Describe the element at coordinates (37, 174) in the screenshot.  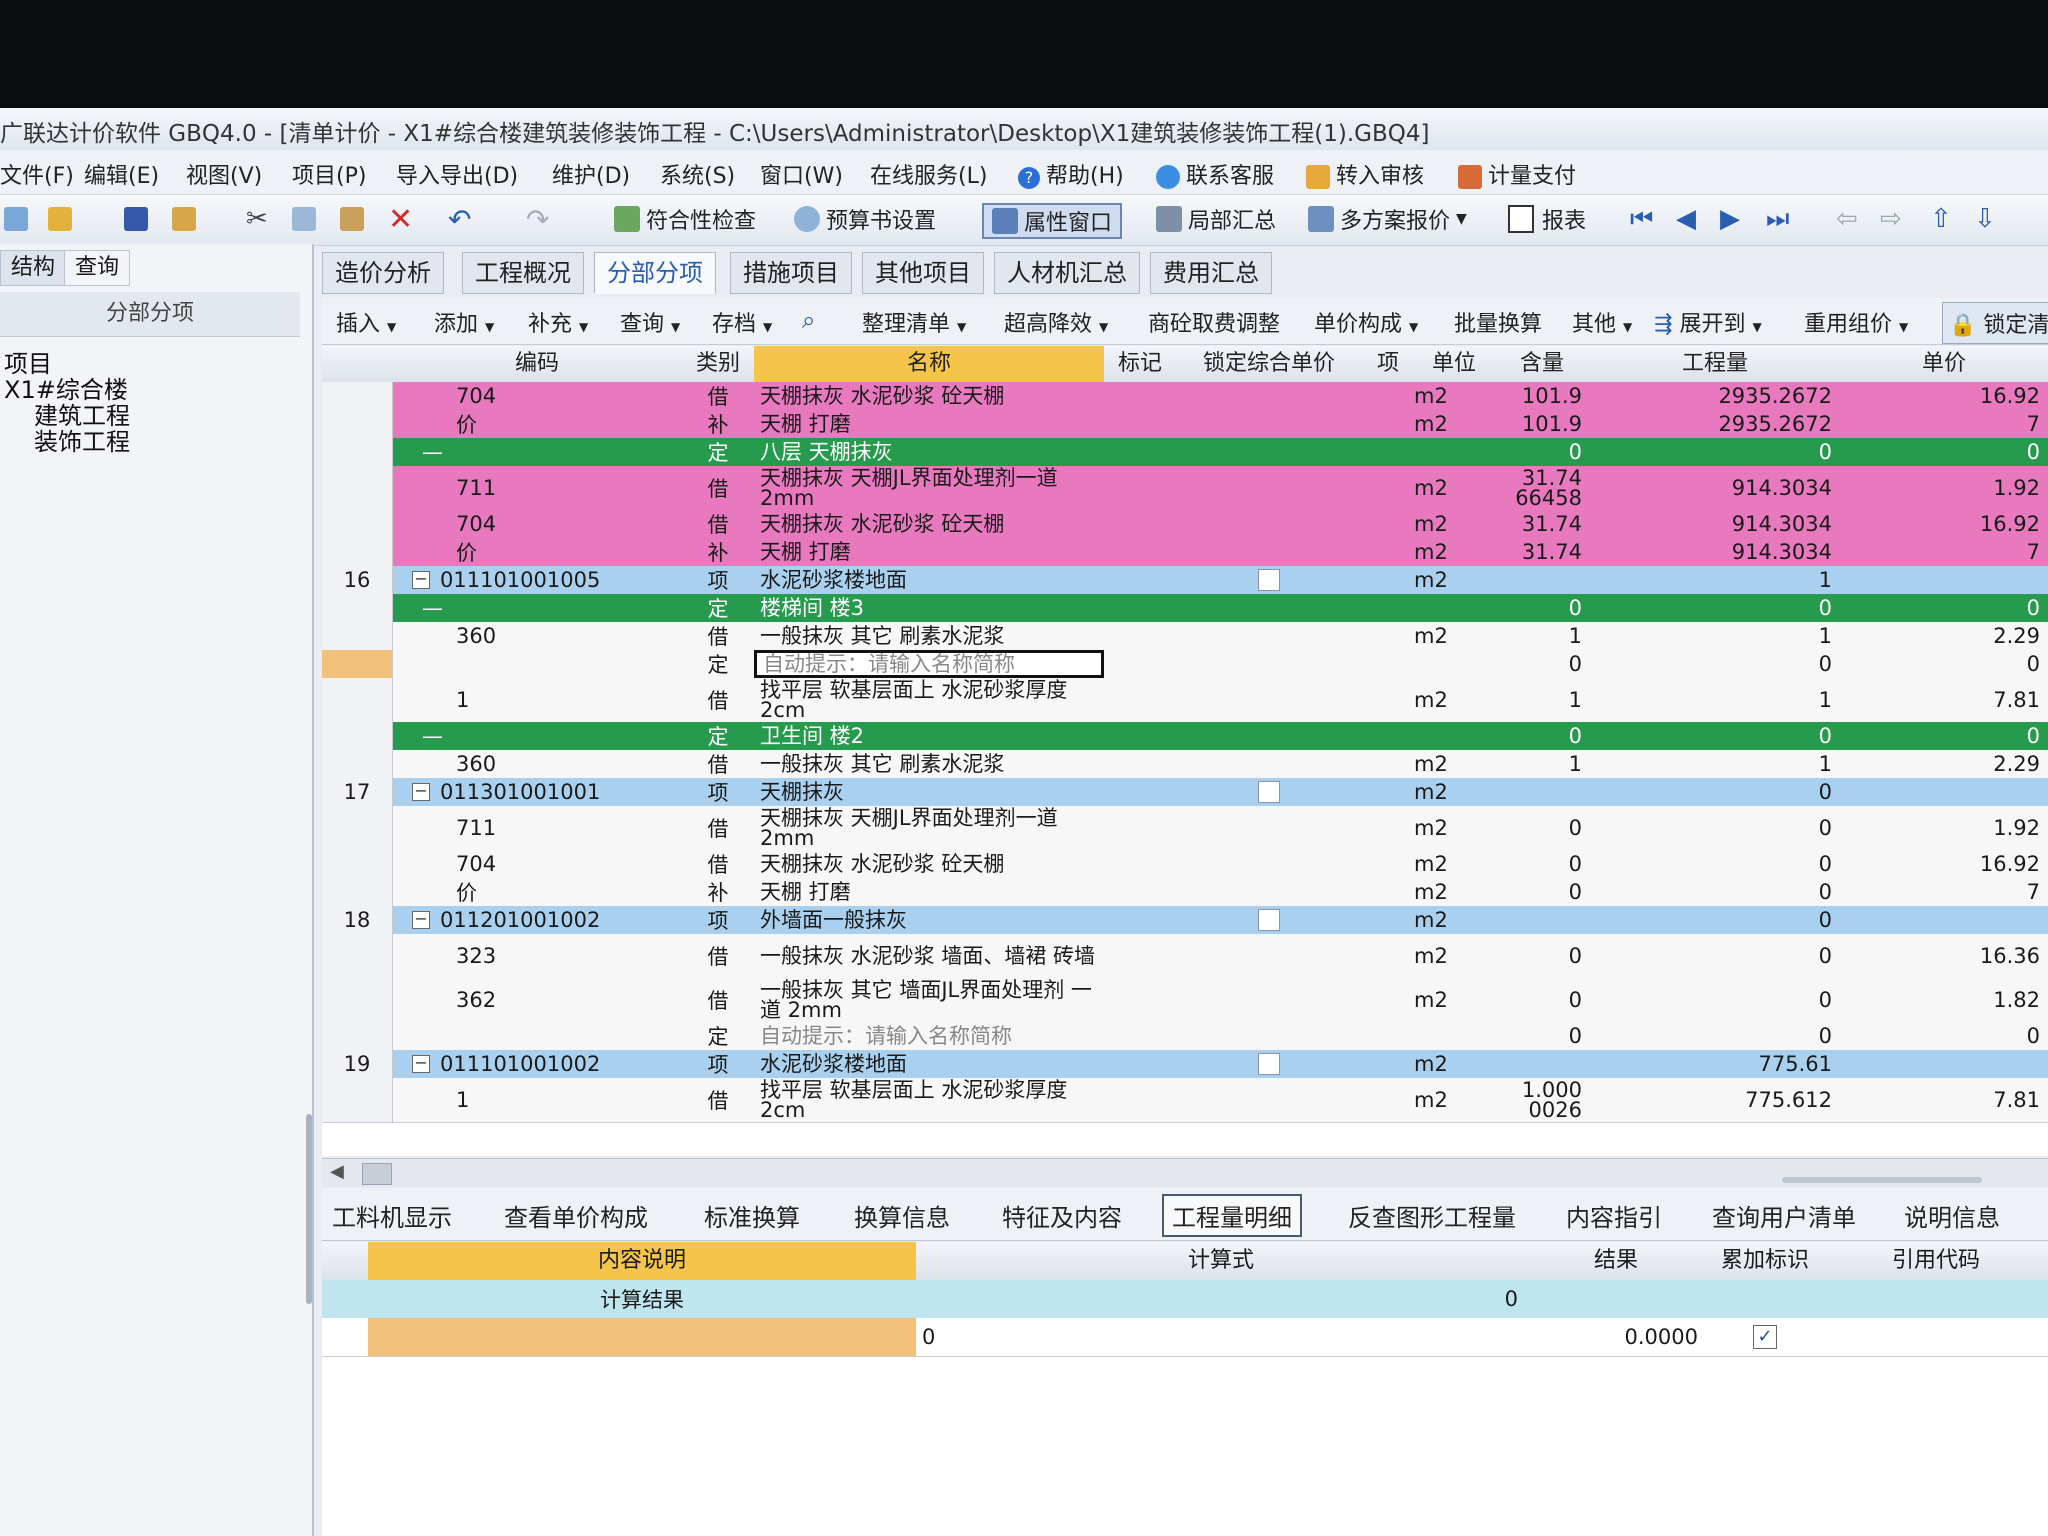
I see `menu-file: 文件(F)` at that location.